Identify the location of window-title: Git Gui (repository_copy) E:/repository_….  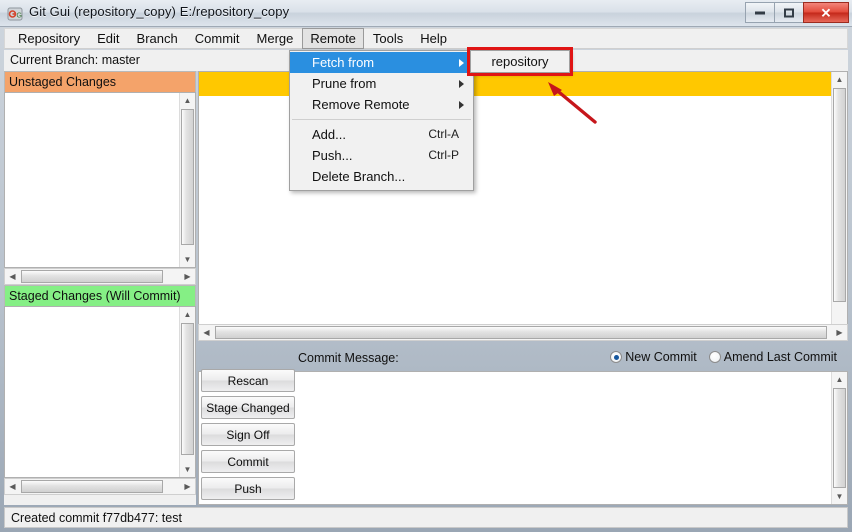
(159, 11).